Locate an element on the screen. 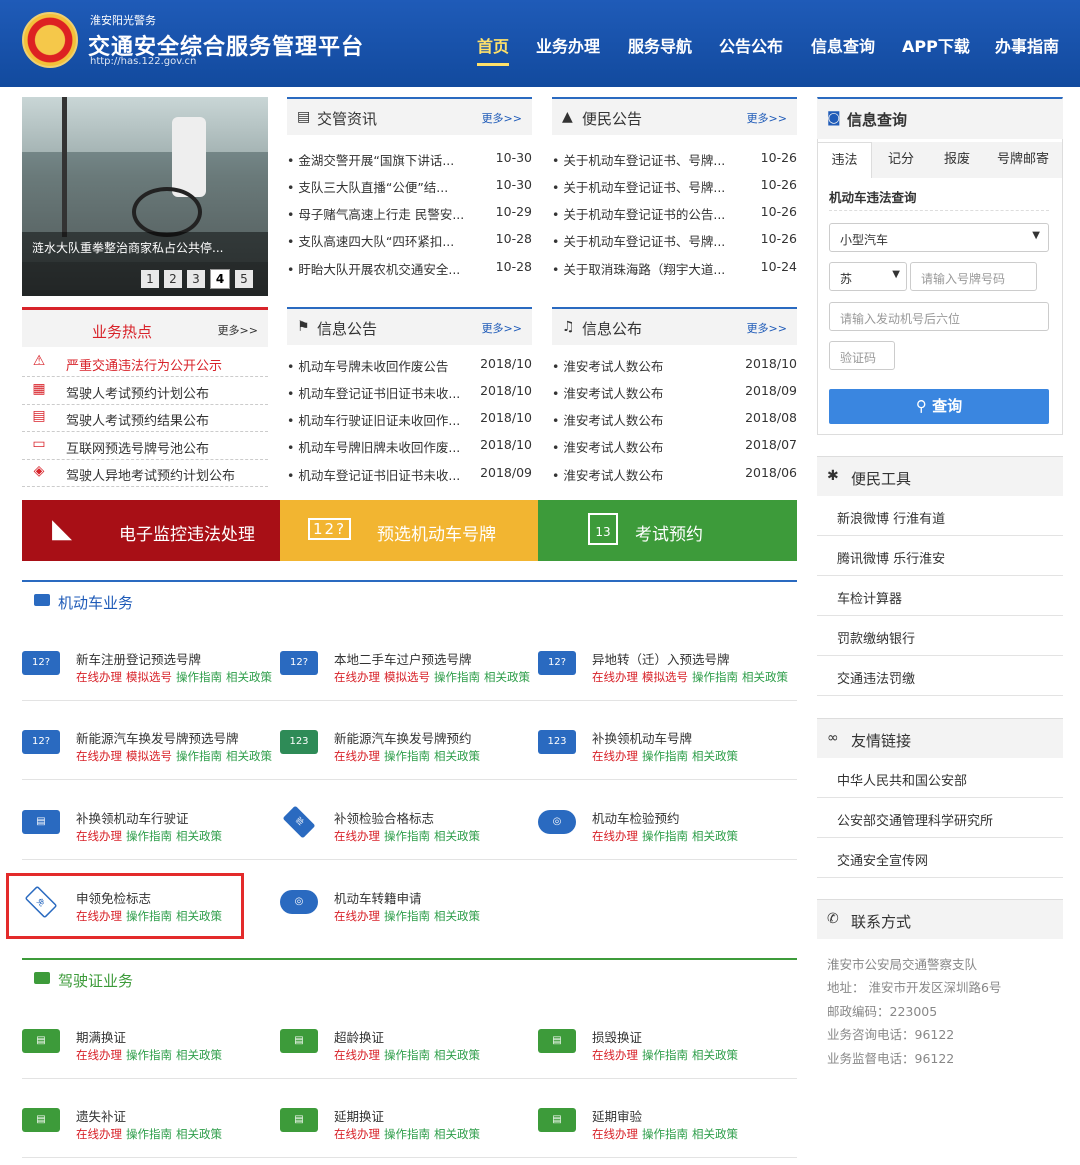 The image size is (1080, 1165). publish-more-link: 更多>> is located at coordinates (767, 328).